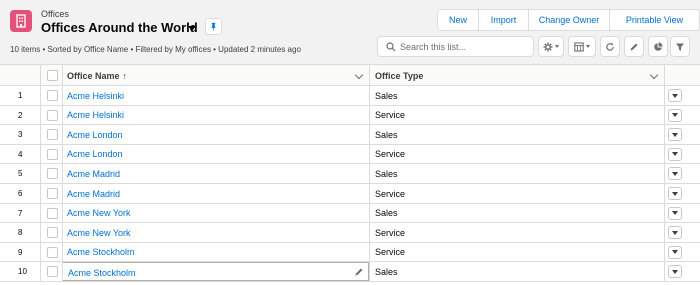 Image resolution: width=700 pixels, height=285 pixels. What do you see at coordinates (21, 21) in the screenshot?
I see `office-object-icon` at bounding box center [21, 21].